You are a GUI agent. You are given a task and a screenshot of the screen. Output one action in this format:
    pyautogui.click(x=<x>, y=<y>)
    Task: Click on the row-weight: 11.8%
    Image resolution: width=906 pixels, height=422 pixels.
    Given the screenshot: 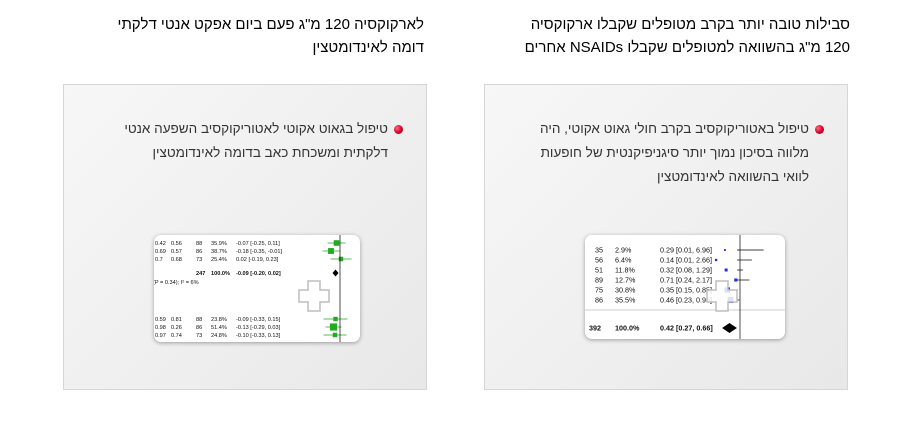 What is the action you would take?
    pyautogui.click(x=625, y=270)
    